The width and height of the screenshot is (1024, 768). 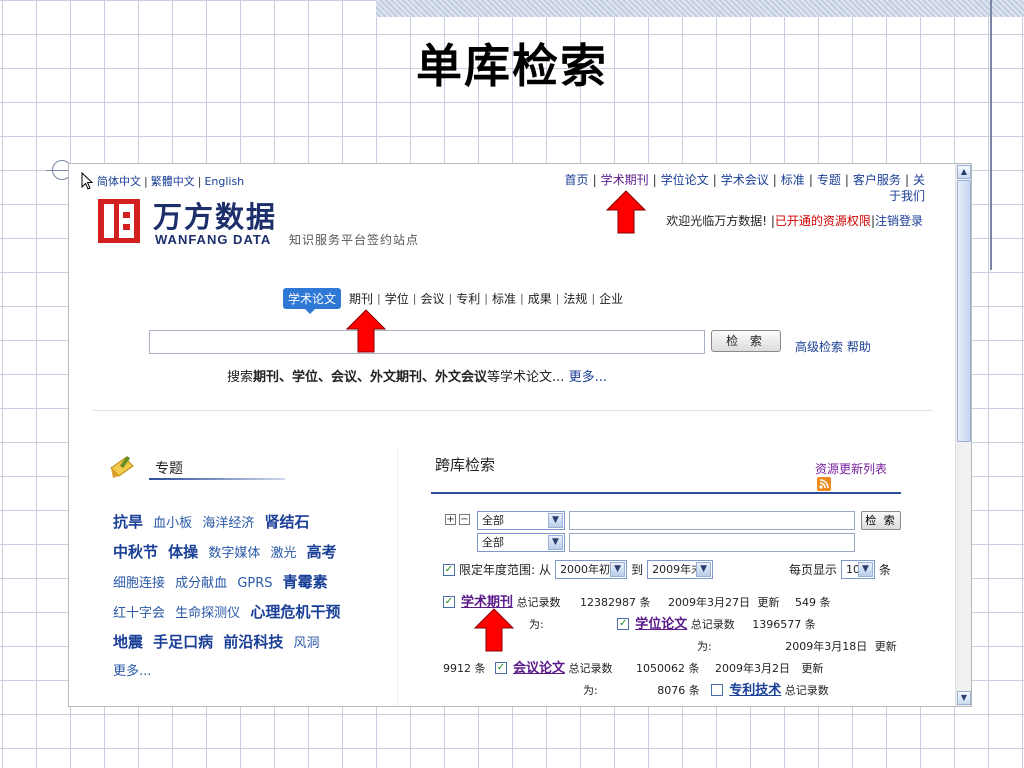 I want to click on topic-item: 地震, so click(x=128, y=642).